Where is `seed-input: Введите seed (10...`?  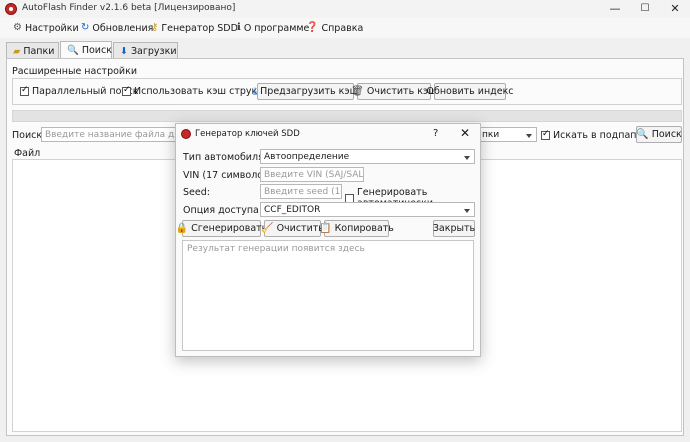
seed-input: Введите seed (10... is located at coordinates (301, 191).